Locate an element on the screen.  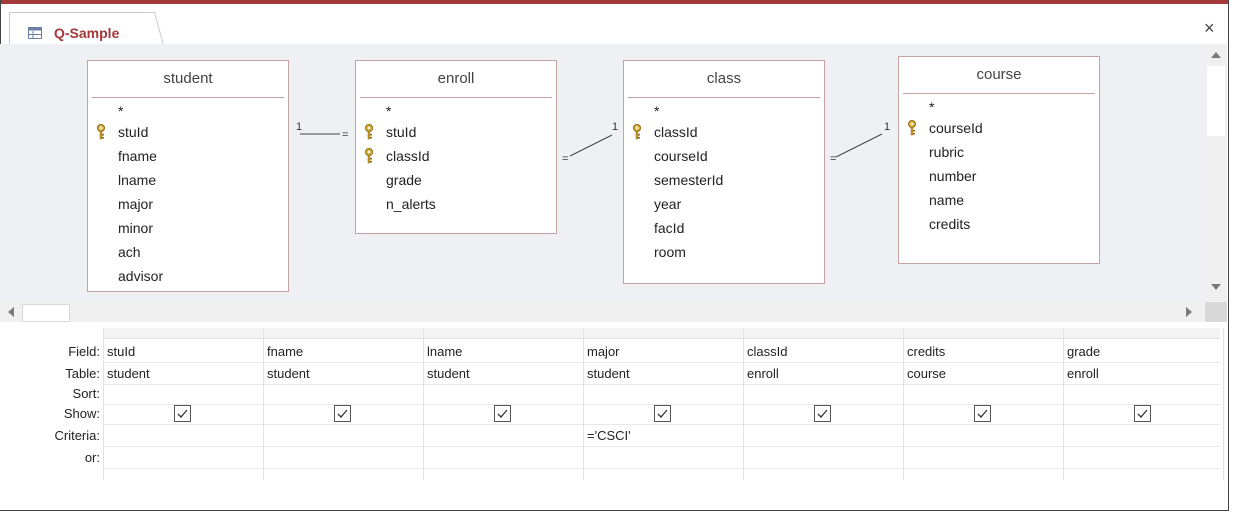
table-title: enroll is located at coordinates (456, 79).